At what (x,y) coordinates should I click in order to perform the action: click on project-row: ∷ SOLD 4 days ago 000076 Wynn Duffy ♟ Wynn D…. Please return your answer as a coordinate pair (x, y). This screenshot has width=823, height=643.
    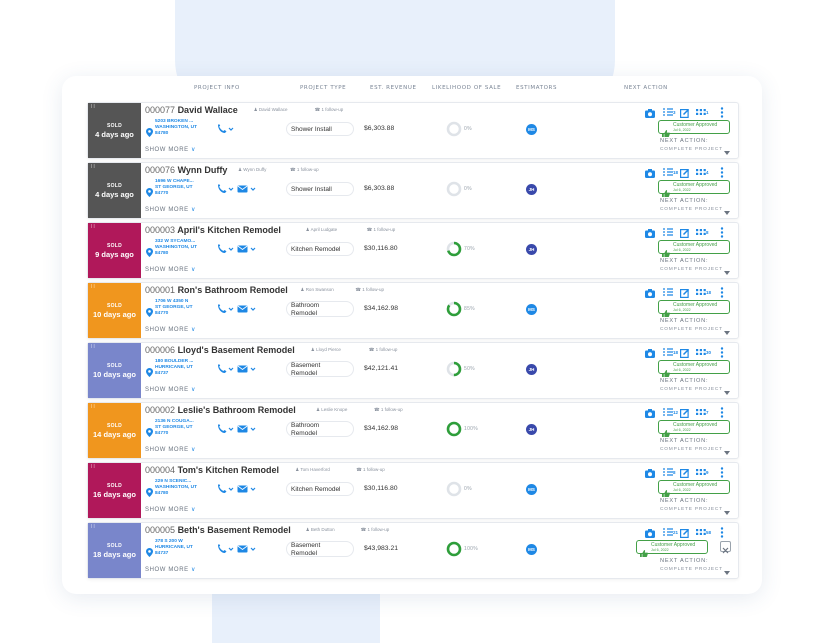
    Looking at the image, I should click on (413, 190).